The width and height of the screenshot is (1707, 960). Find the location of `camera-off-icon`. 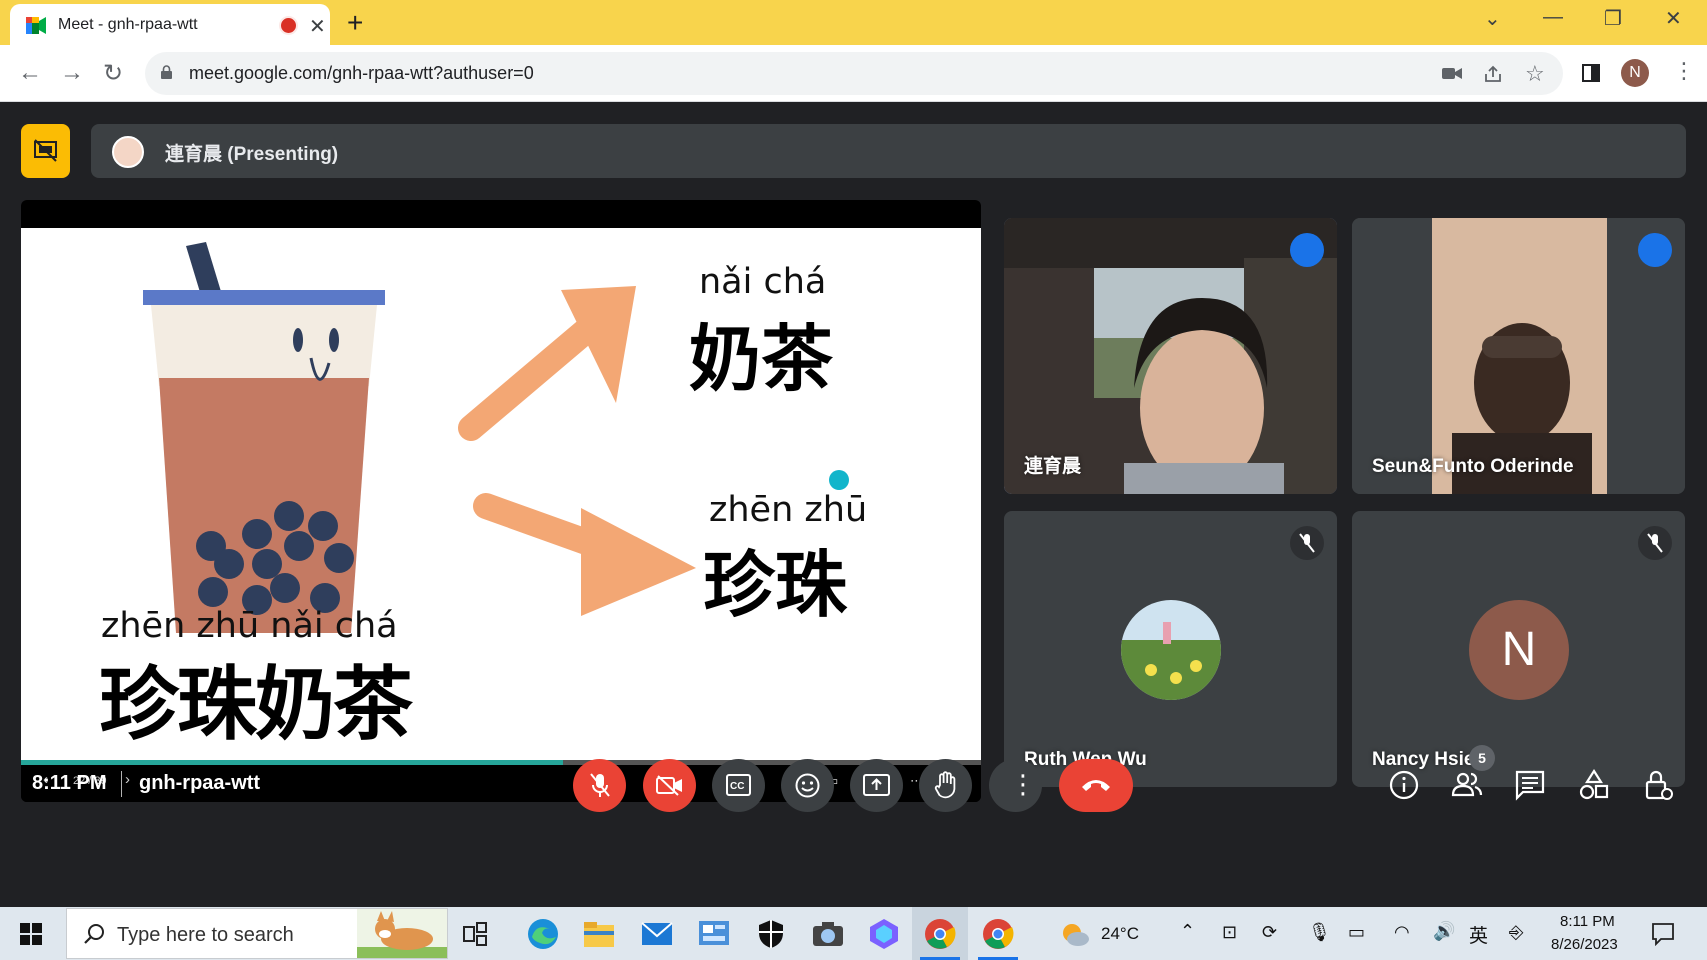

camera-off-icon is located at coordinates (669, 785).